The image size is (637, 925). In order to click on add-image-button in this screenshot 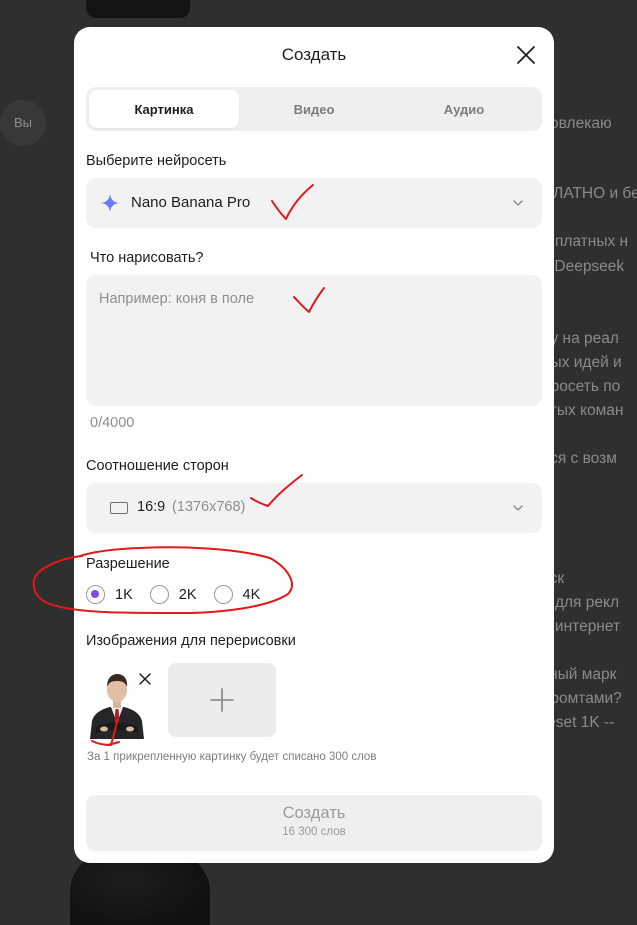, I will do `click(222, 700)`.